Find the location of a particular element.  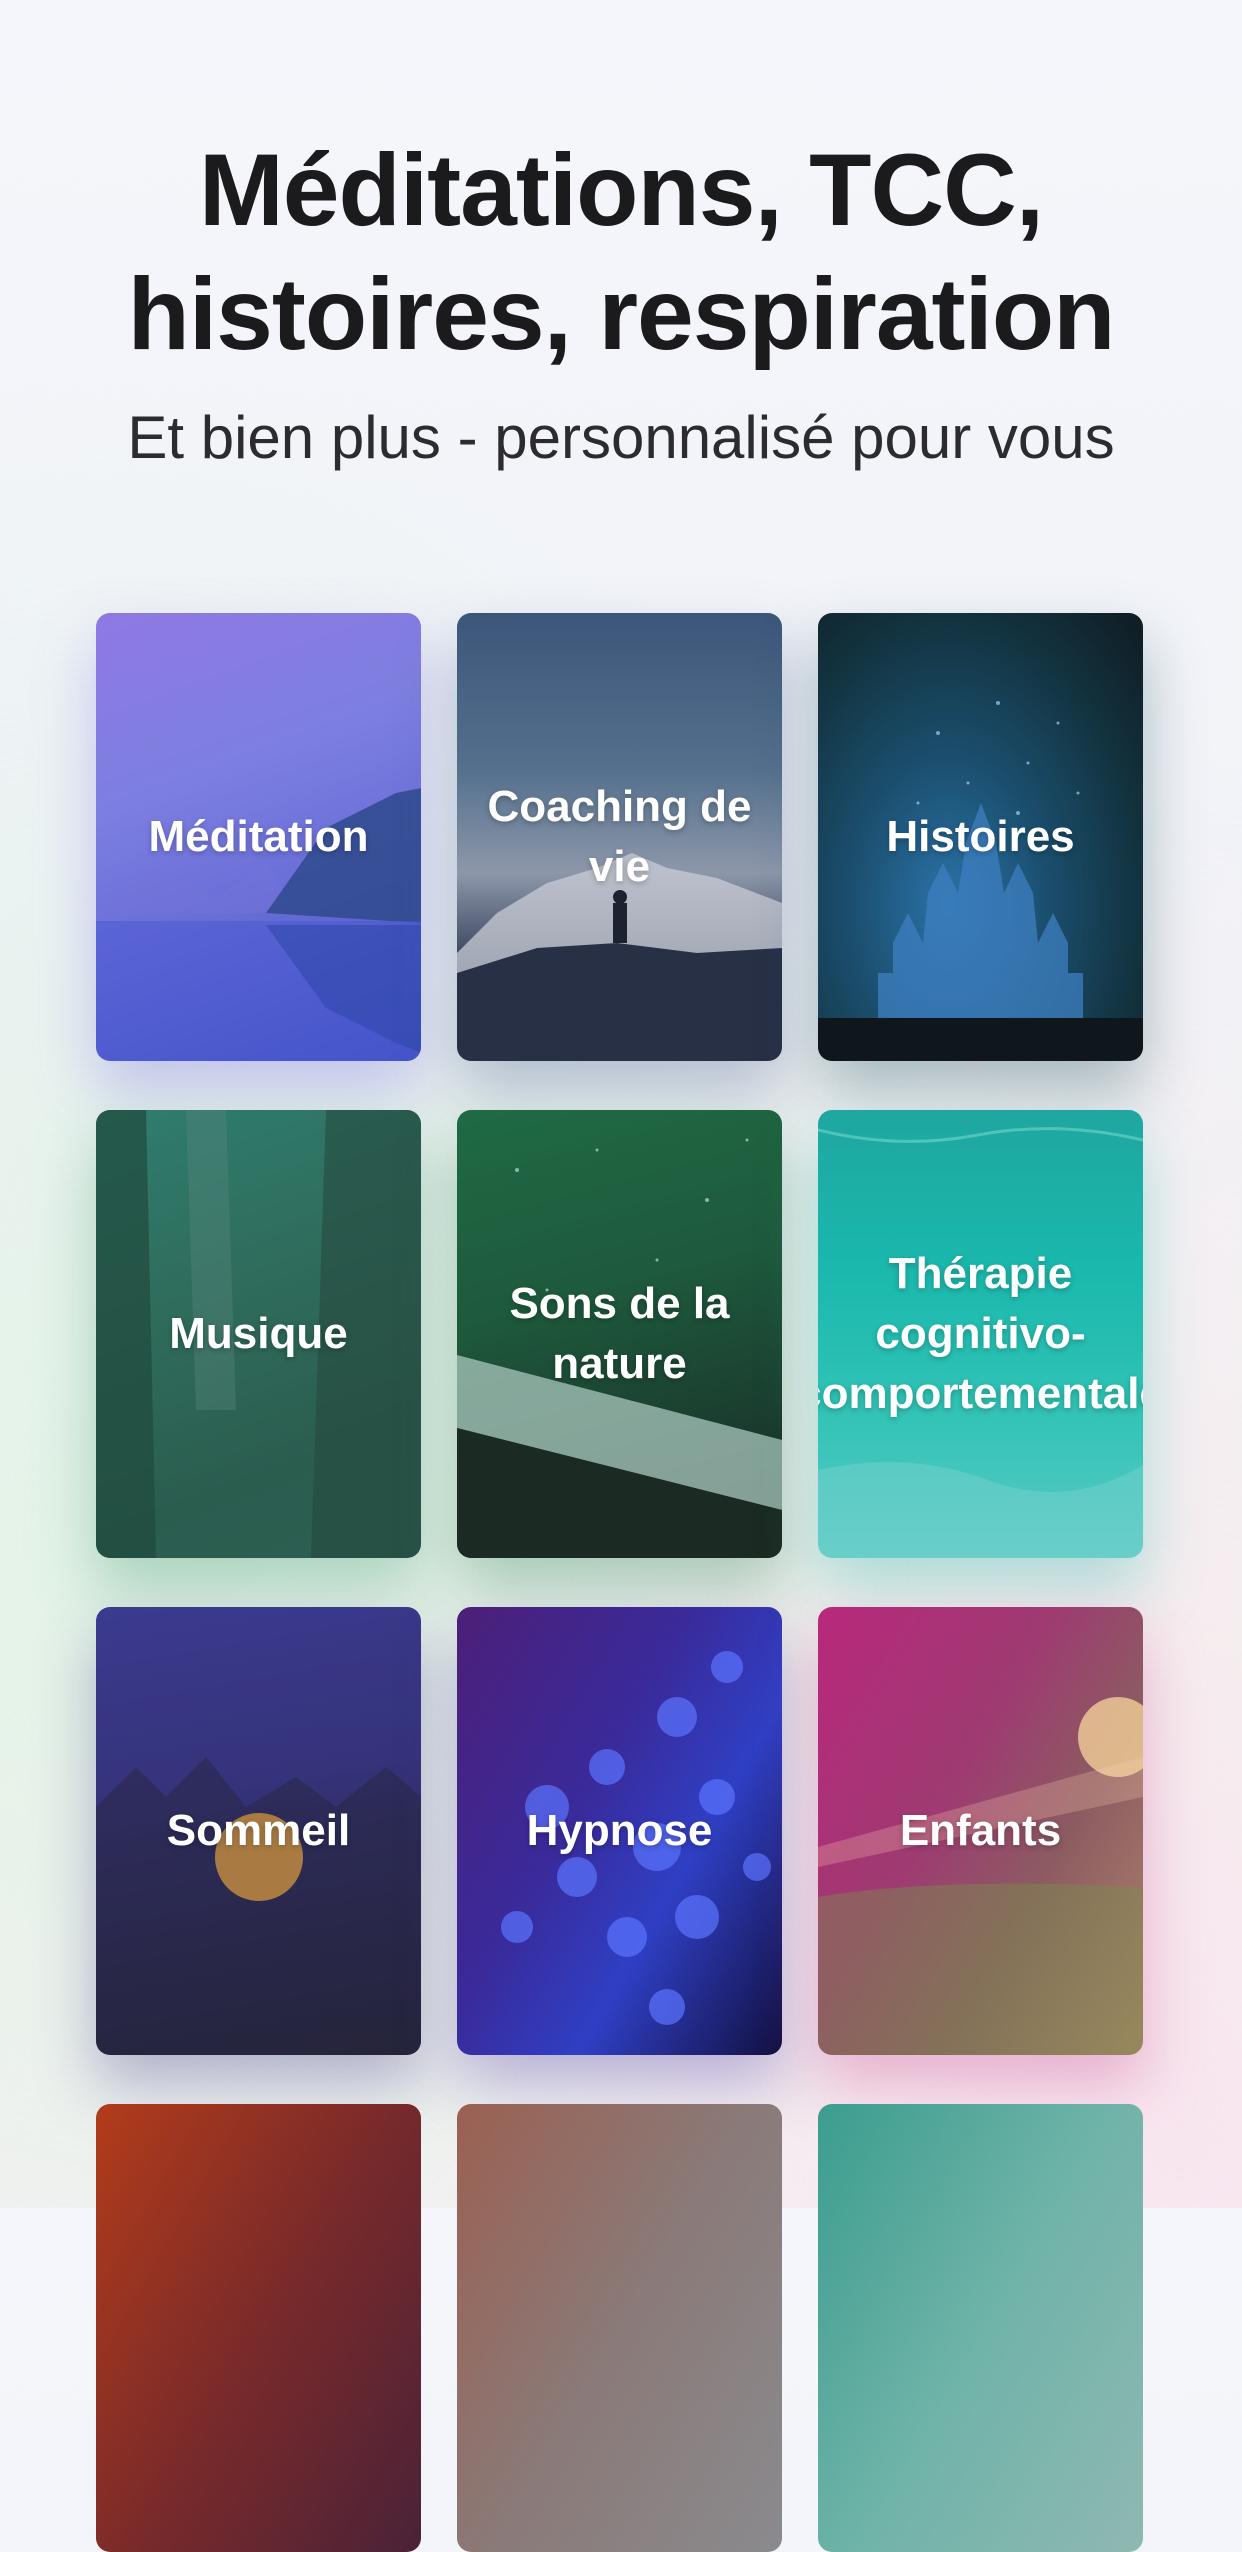

category-label: Coaching de vie is located at coordinates (619, 836).